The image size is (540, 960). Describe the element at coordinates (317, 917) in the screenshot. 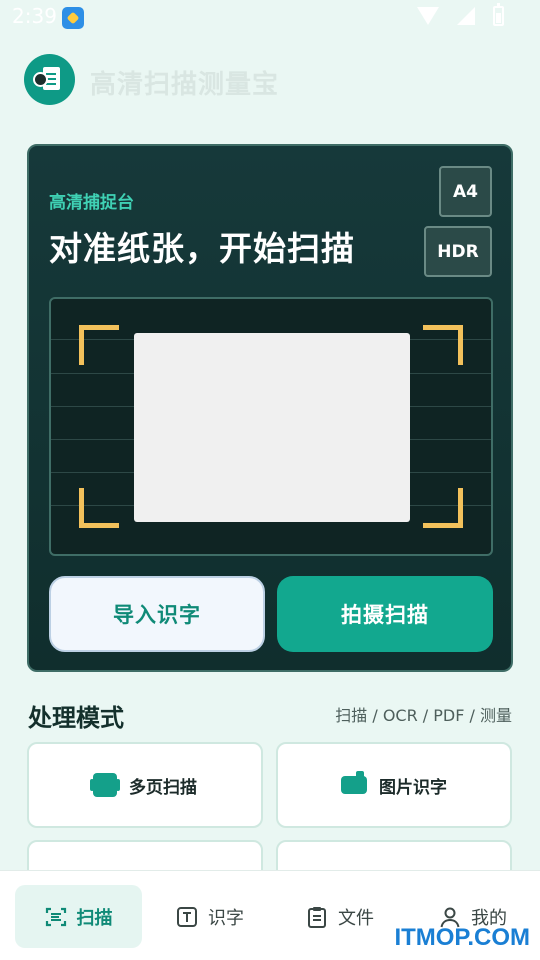

I see `clipboard-icon` at that location.